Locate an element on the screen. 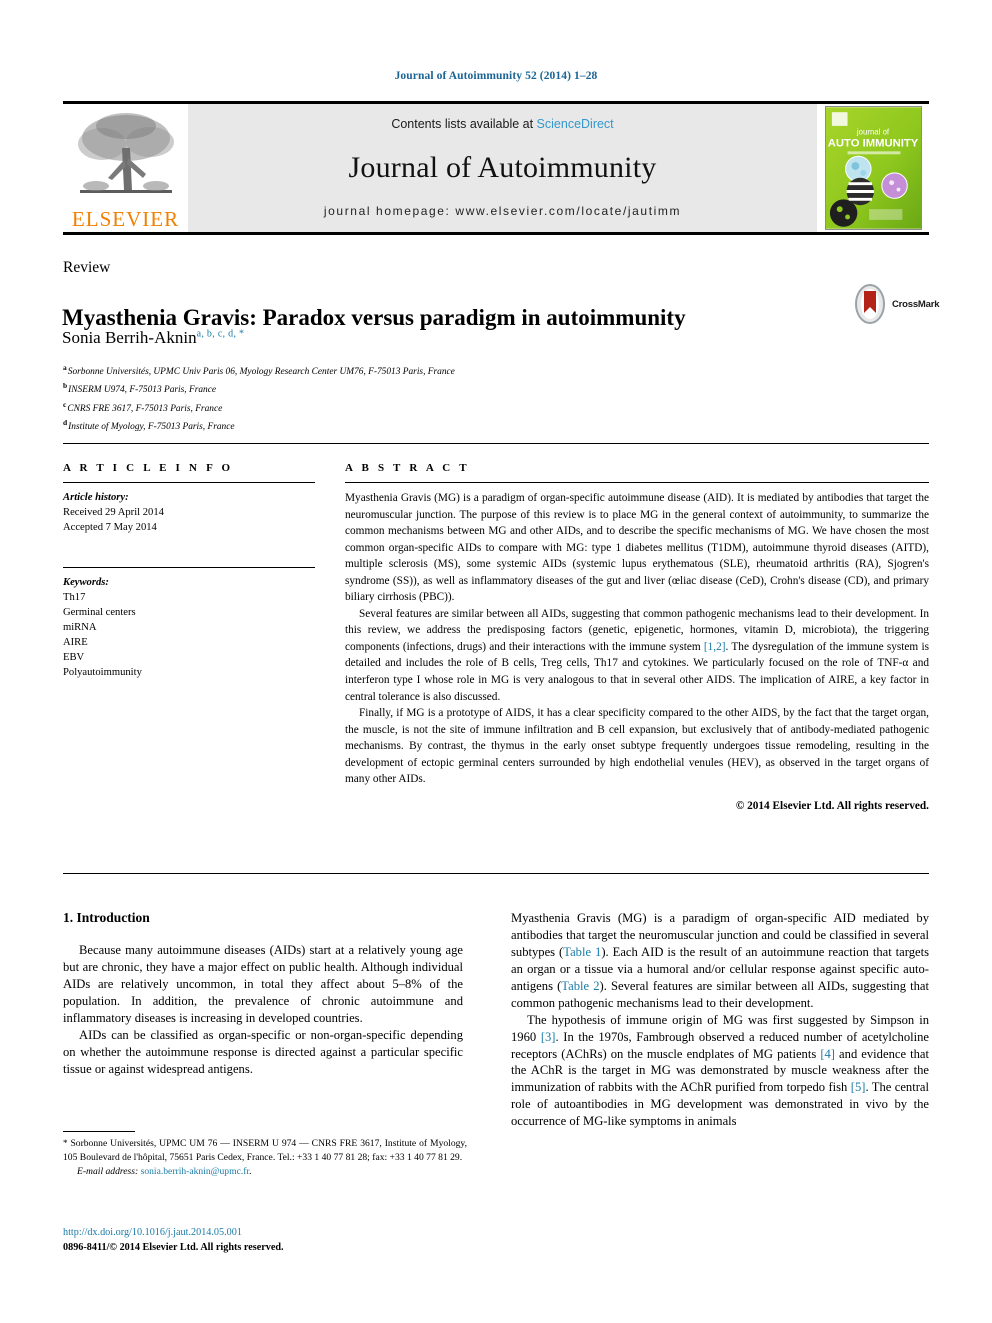  journal-title: Journal of Autoimmunity is located at coordinates (502, 167).